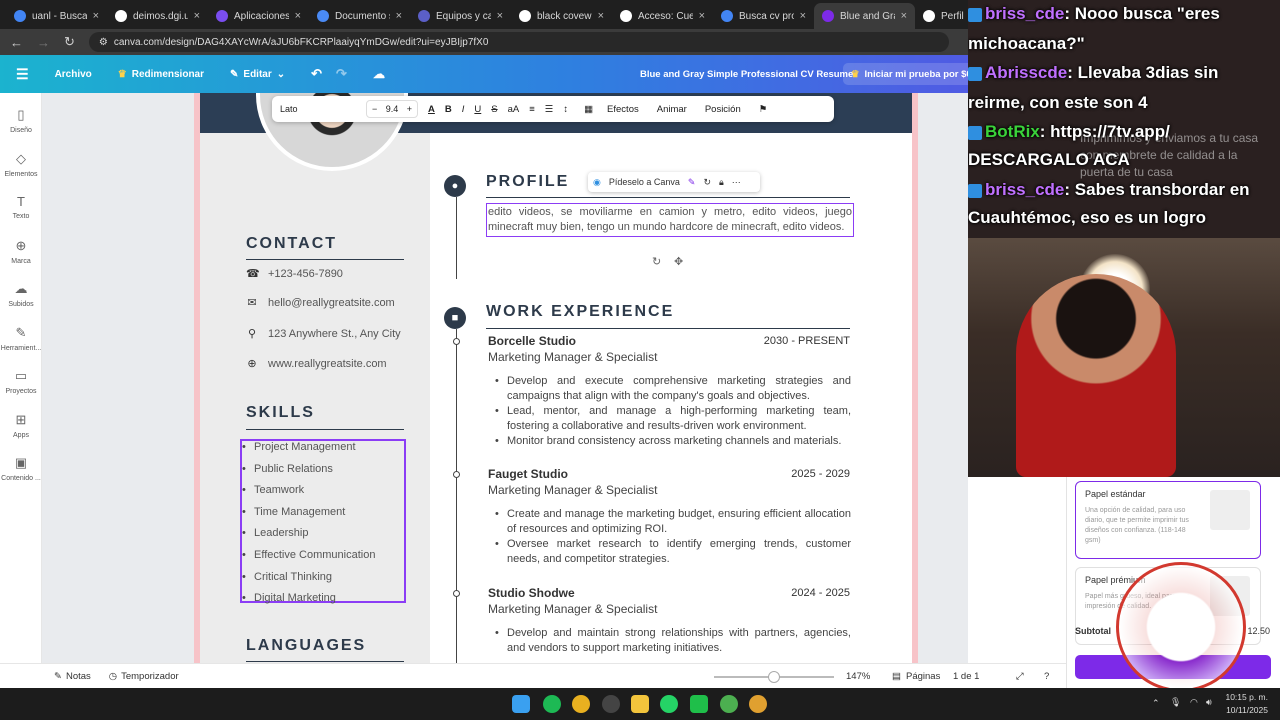  What do you see at coordinates (552, 704) in the screenshot?
I see `spotify-icon` at bounding box center [552, 704].